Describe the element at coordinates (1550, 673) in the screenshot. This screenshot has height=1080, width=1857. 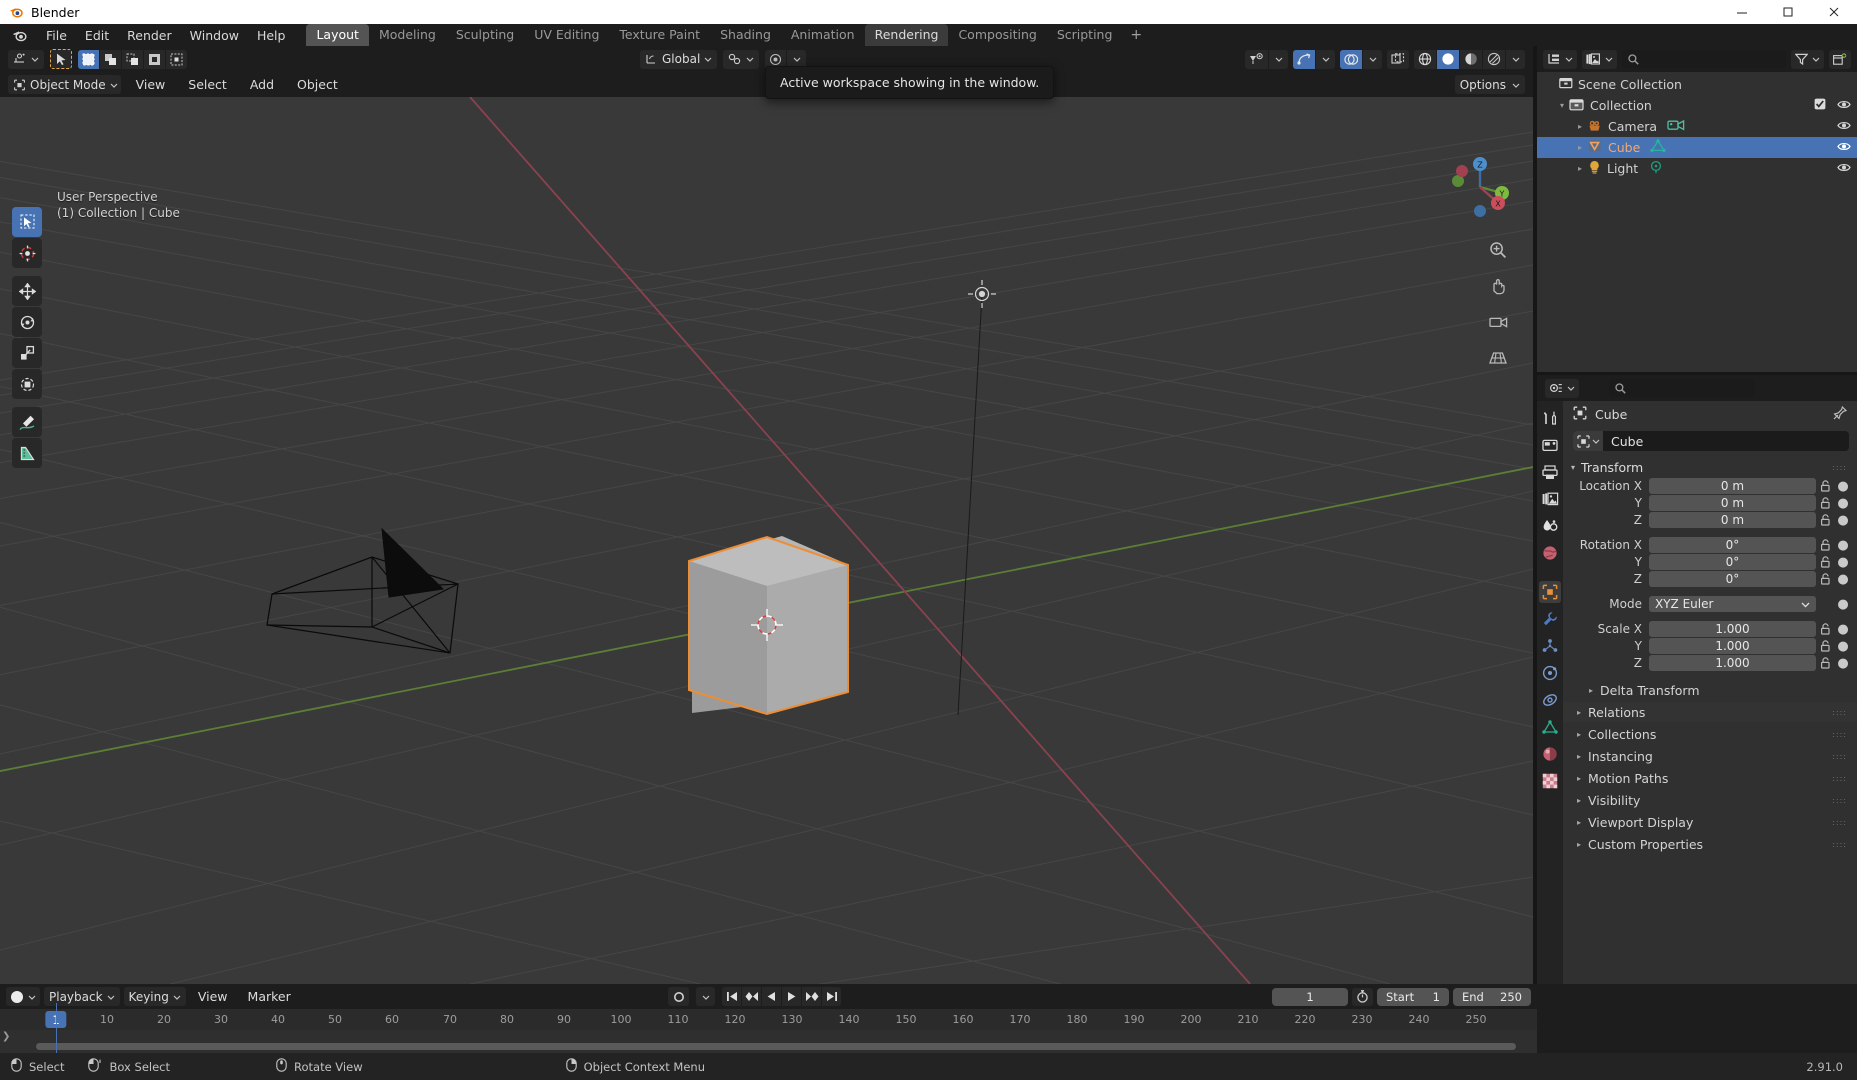
I see `properties-tab-physics` at that location.